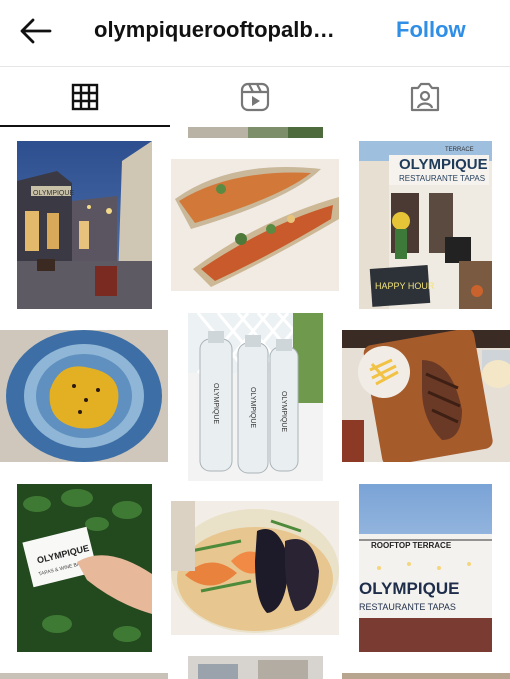  I want to click on bottle-label-1: OLYMPIQUE, so click(215, 403).